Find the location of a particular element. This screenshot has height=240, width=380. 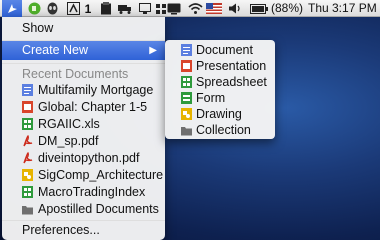

recent-document-item: DM_sp.pdf is located at coordinates (83, 141).